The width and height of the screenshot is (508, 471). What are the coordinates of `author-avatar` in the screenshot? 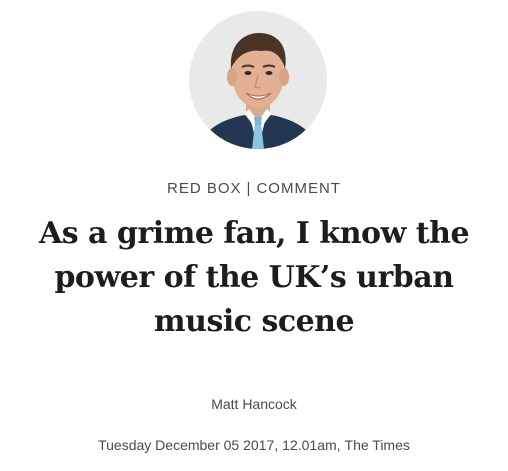 It's located at (258, 80).